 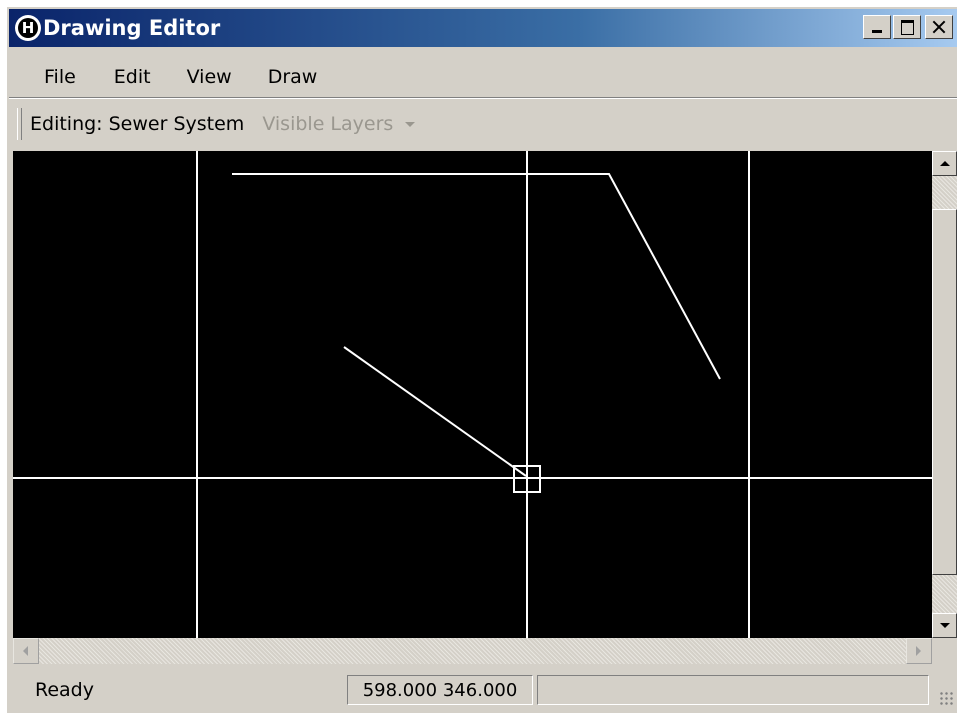 I want to click on menu-edit: Edit, so click(x=132, y=77).